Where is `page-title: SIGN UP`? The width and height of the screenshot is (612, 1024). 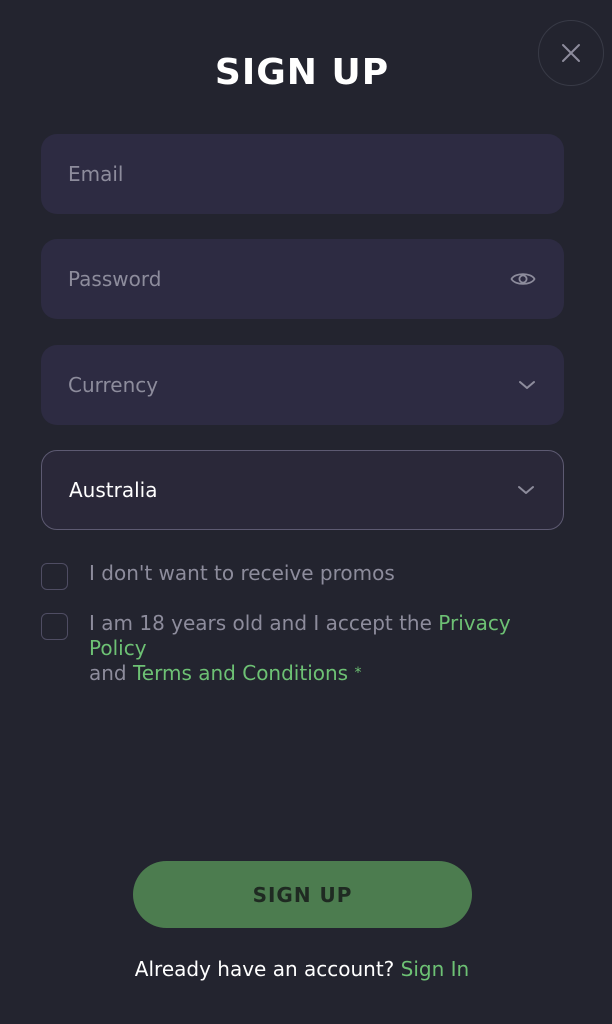 page-title: SIGN UP is located at coordinates (302, 72).